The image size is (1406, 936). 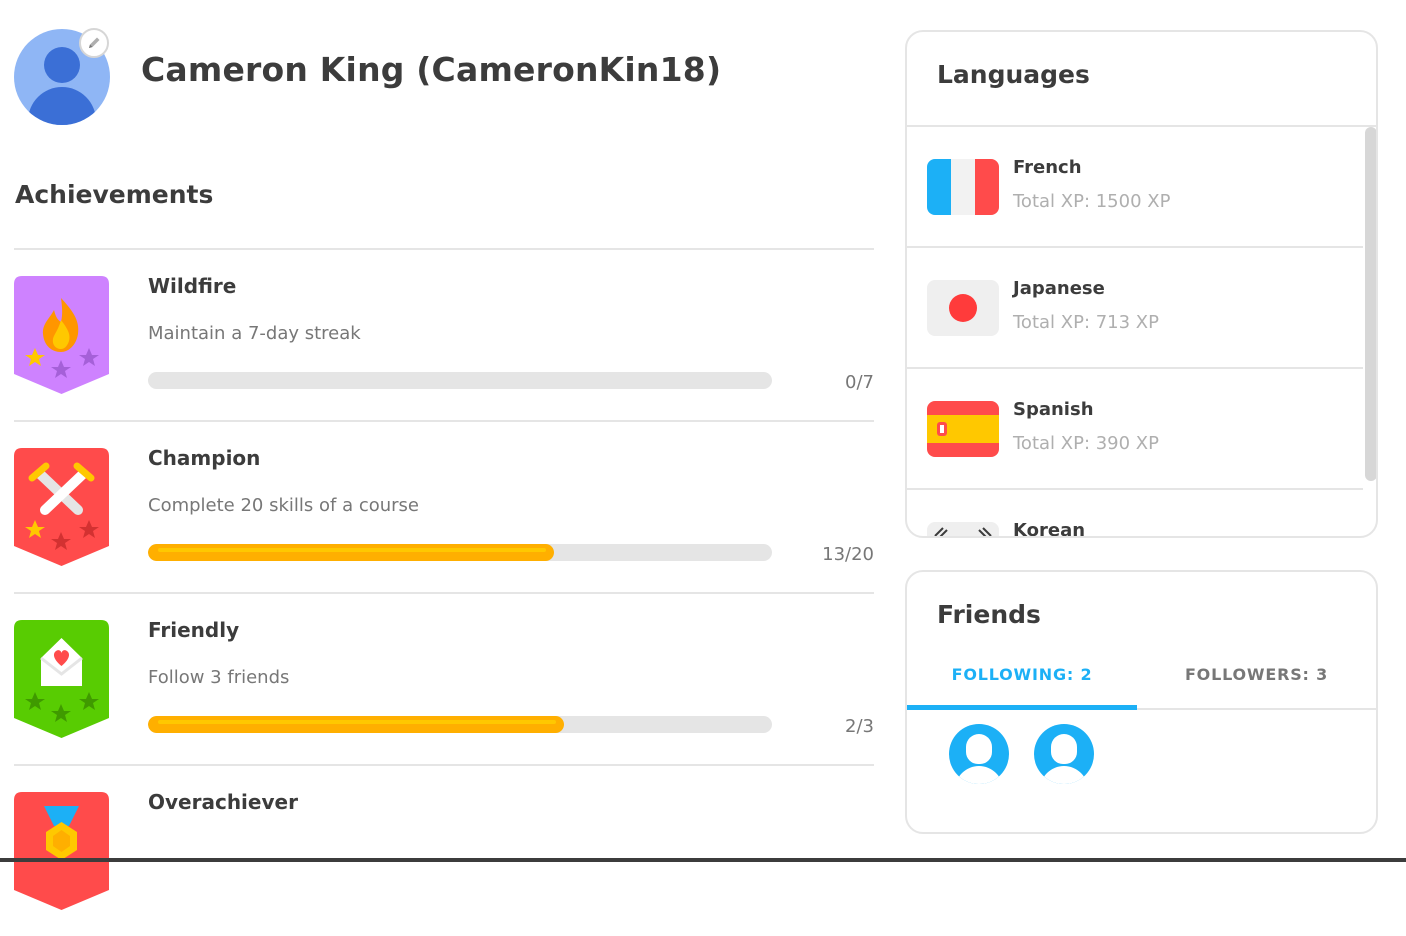 I want to click on achievement-title: Overachiever, so click(x=223, y=802).